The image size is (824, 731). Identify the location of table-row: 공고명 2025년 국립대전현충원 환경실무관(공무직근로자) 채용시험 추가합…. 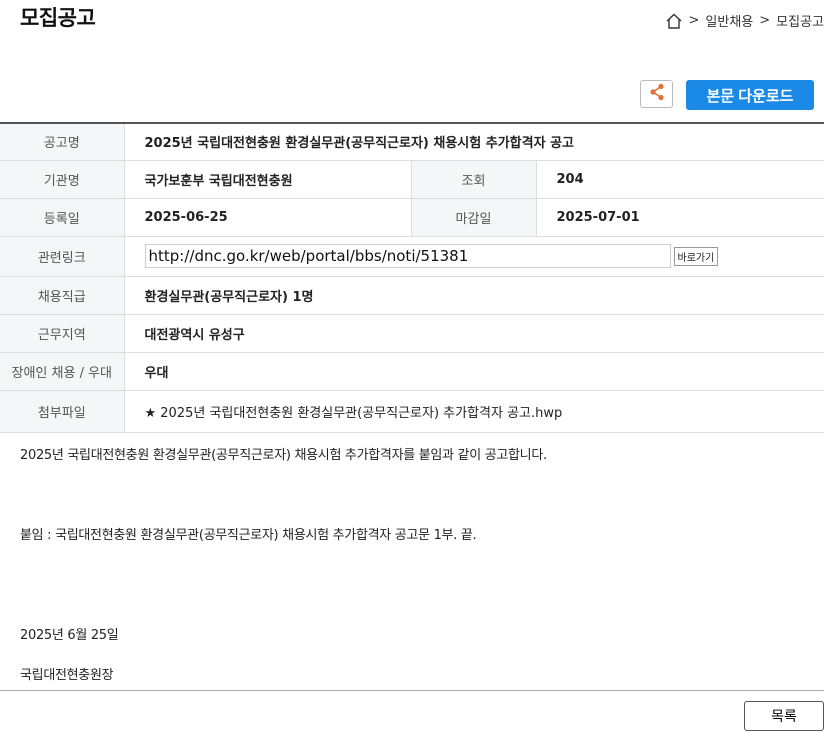
(412, 142).